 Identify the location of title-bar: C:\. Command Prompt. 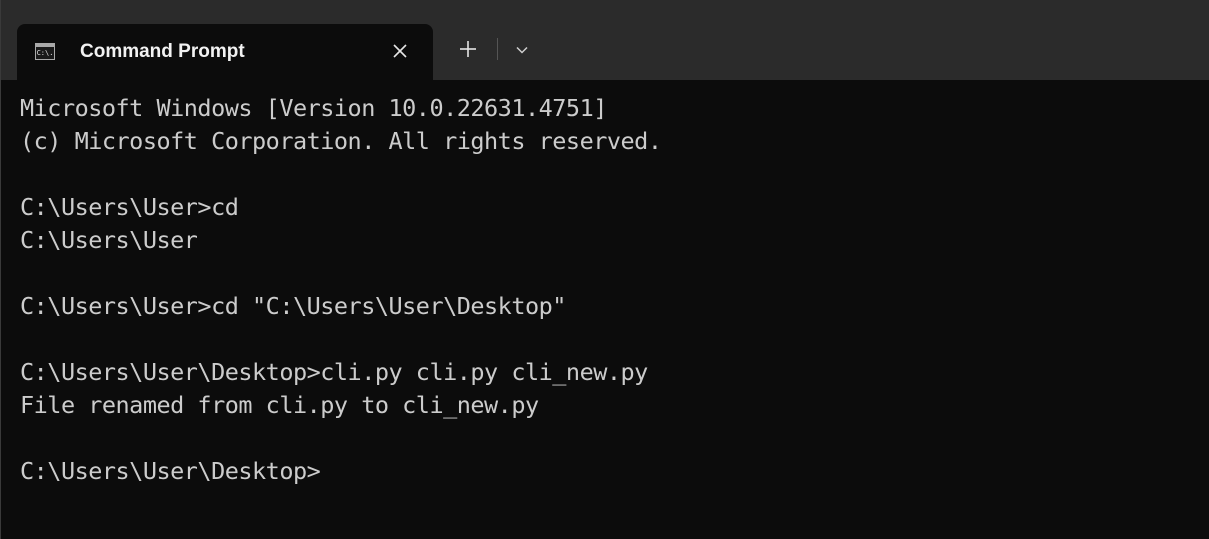
(605, 40).